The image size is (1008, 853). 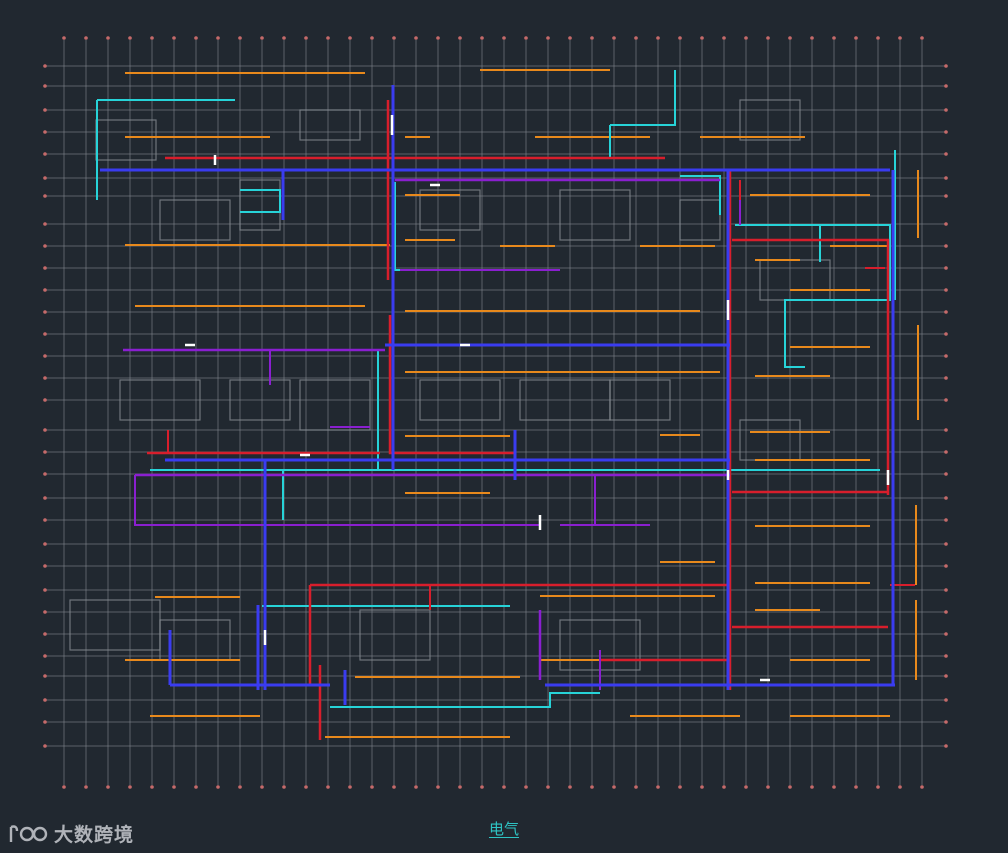 I want to click on caption-text: 电气, so click(x=504, y=829).